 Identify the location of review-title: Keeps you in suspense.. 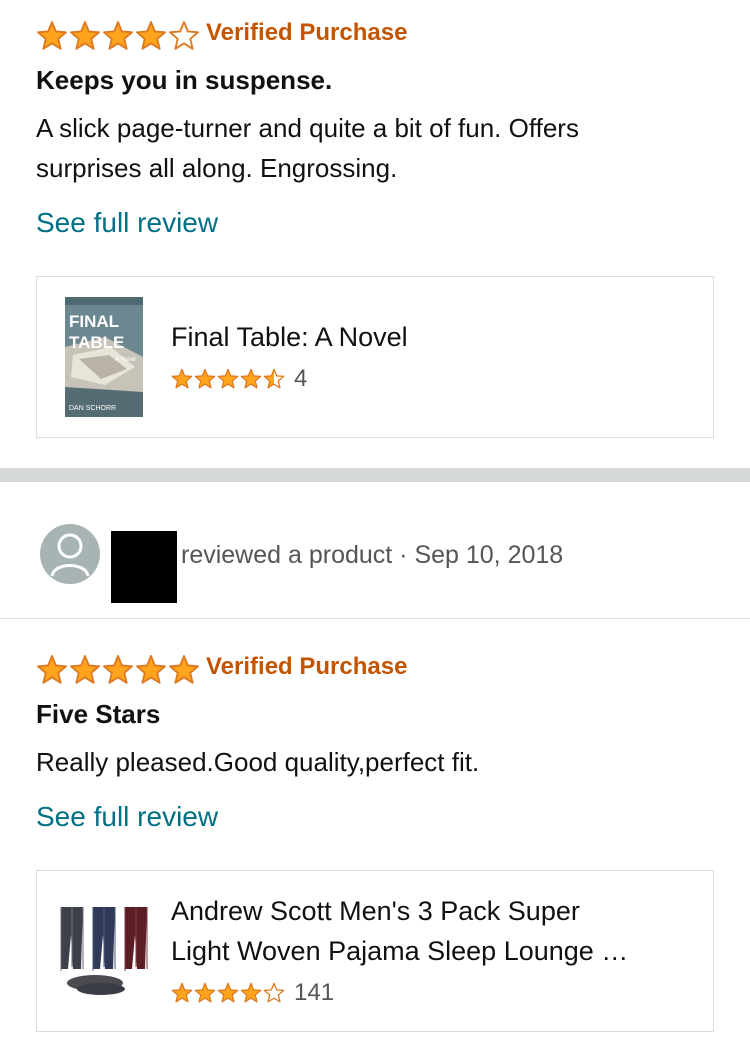
(184, 80).